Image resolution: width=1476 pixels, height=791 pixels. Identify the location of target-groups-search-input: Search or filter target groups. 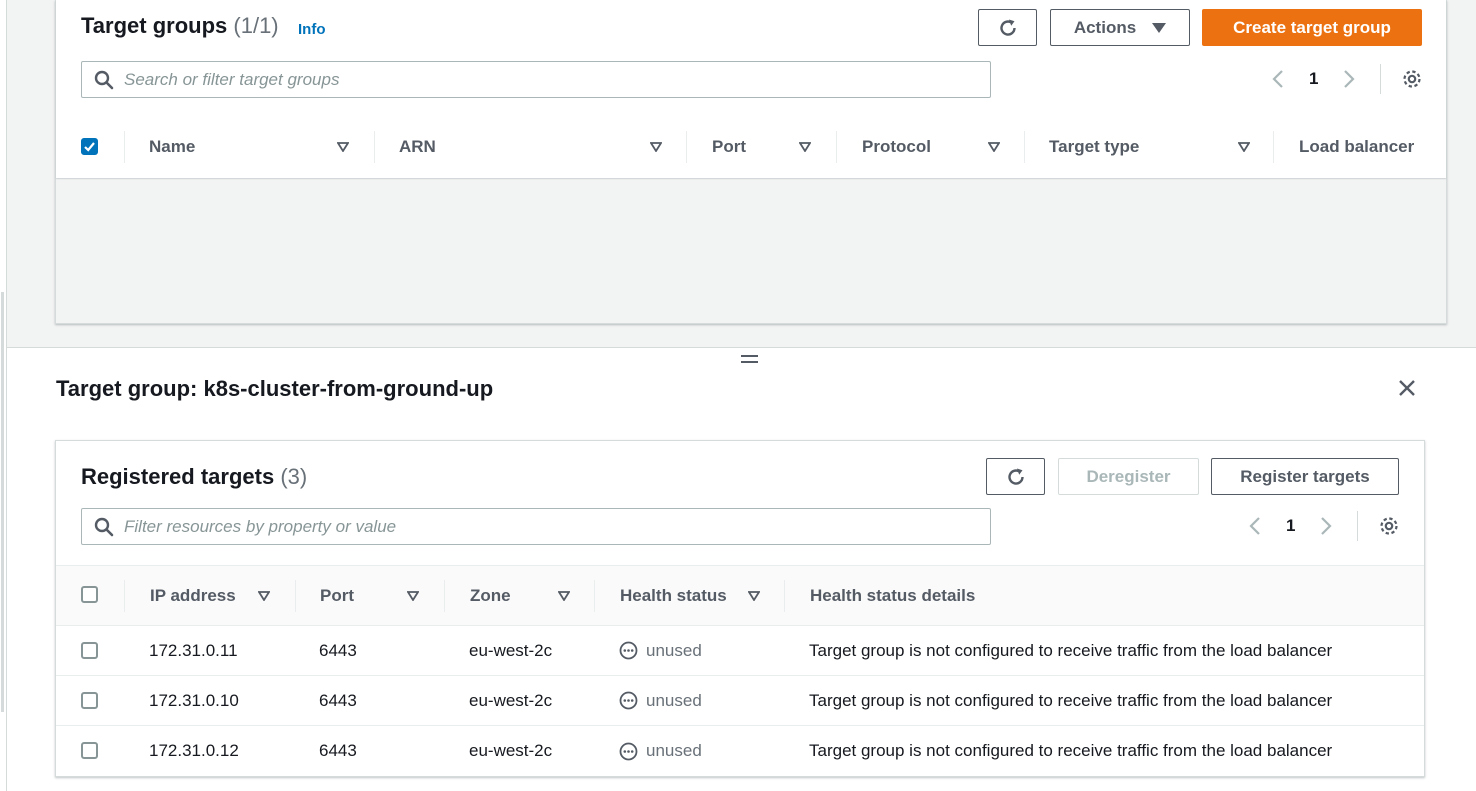
(536, 79).